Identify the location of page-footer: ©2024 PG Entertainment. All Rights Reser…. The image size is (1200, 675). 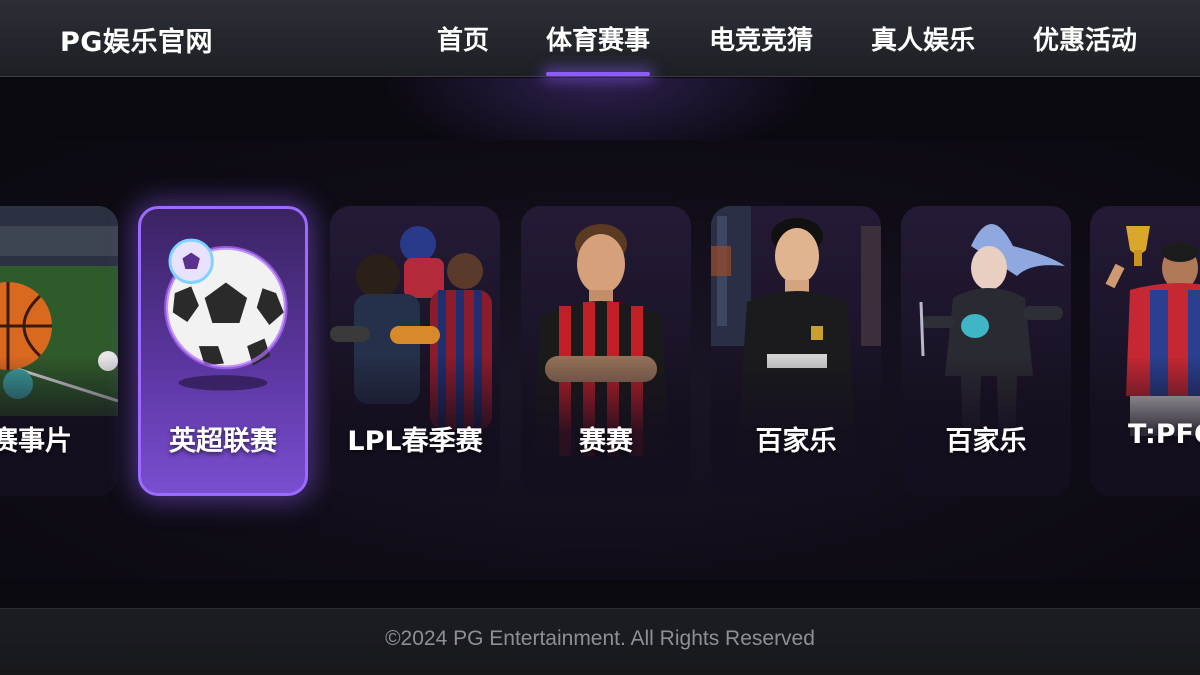
(600, 641).